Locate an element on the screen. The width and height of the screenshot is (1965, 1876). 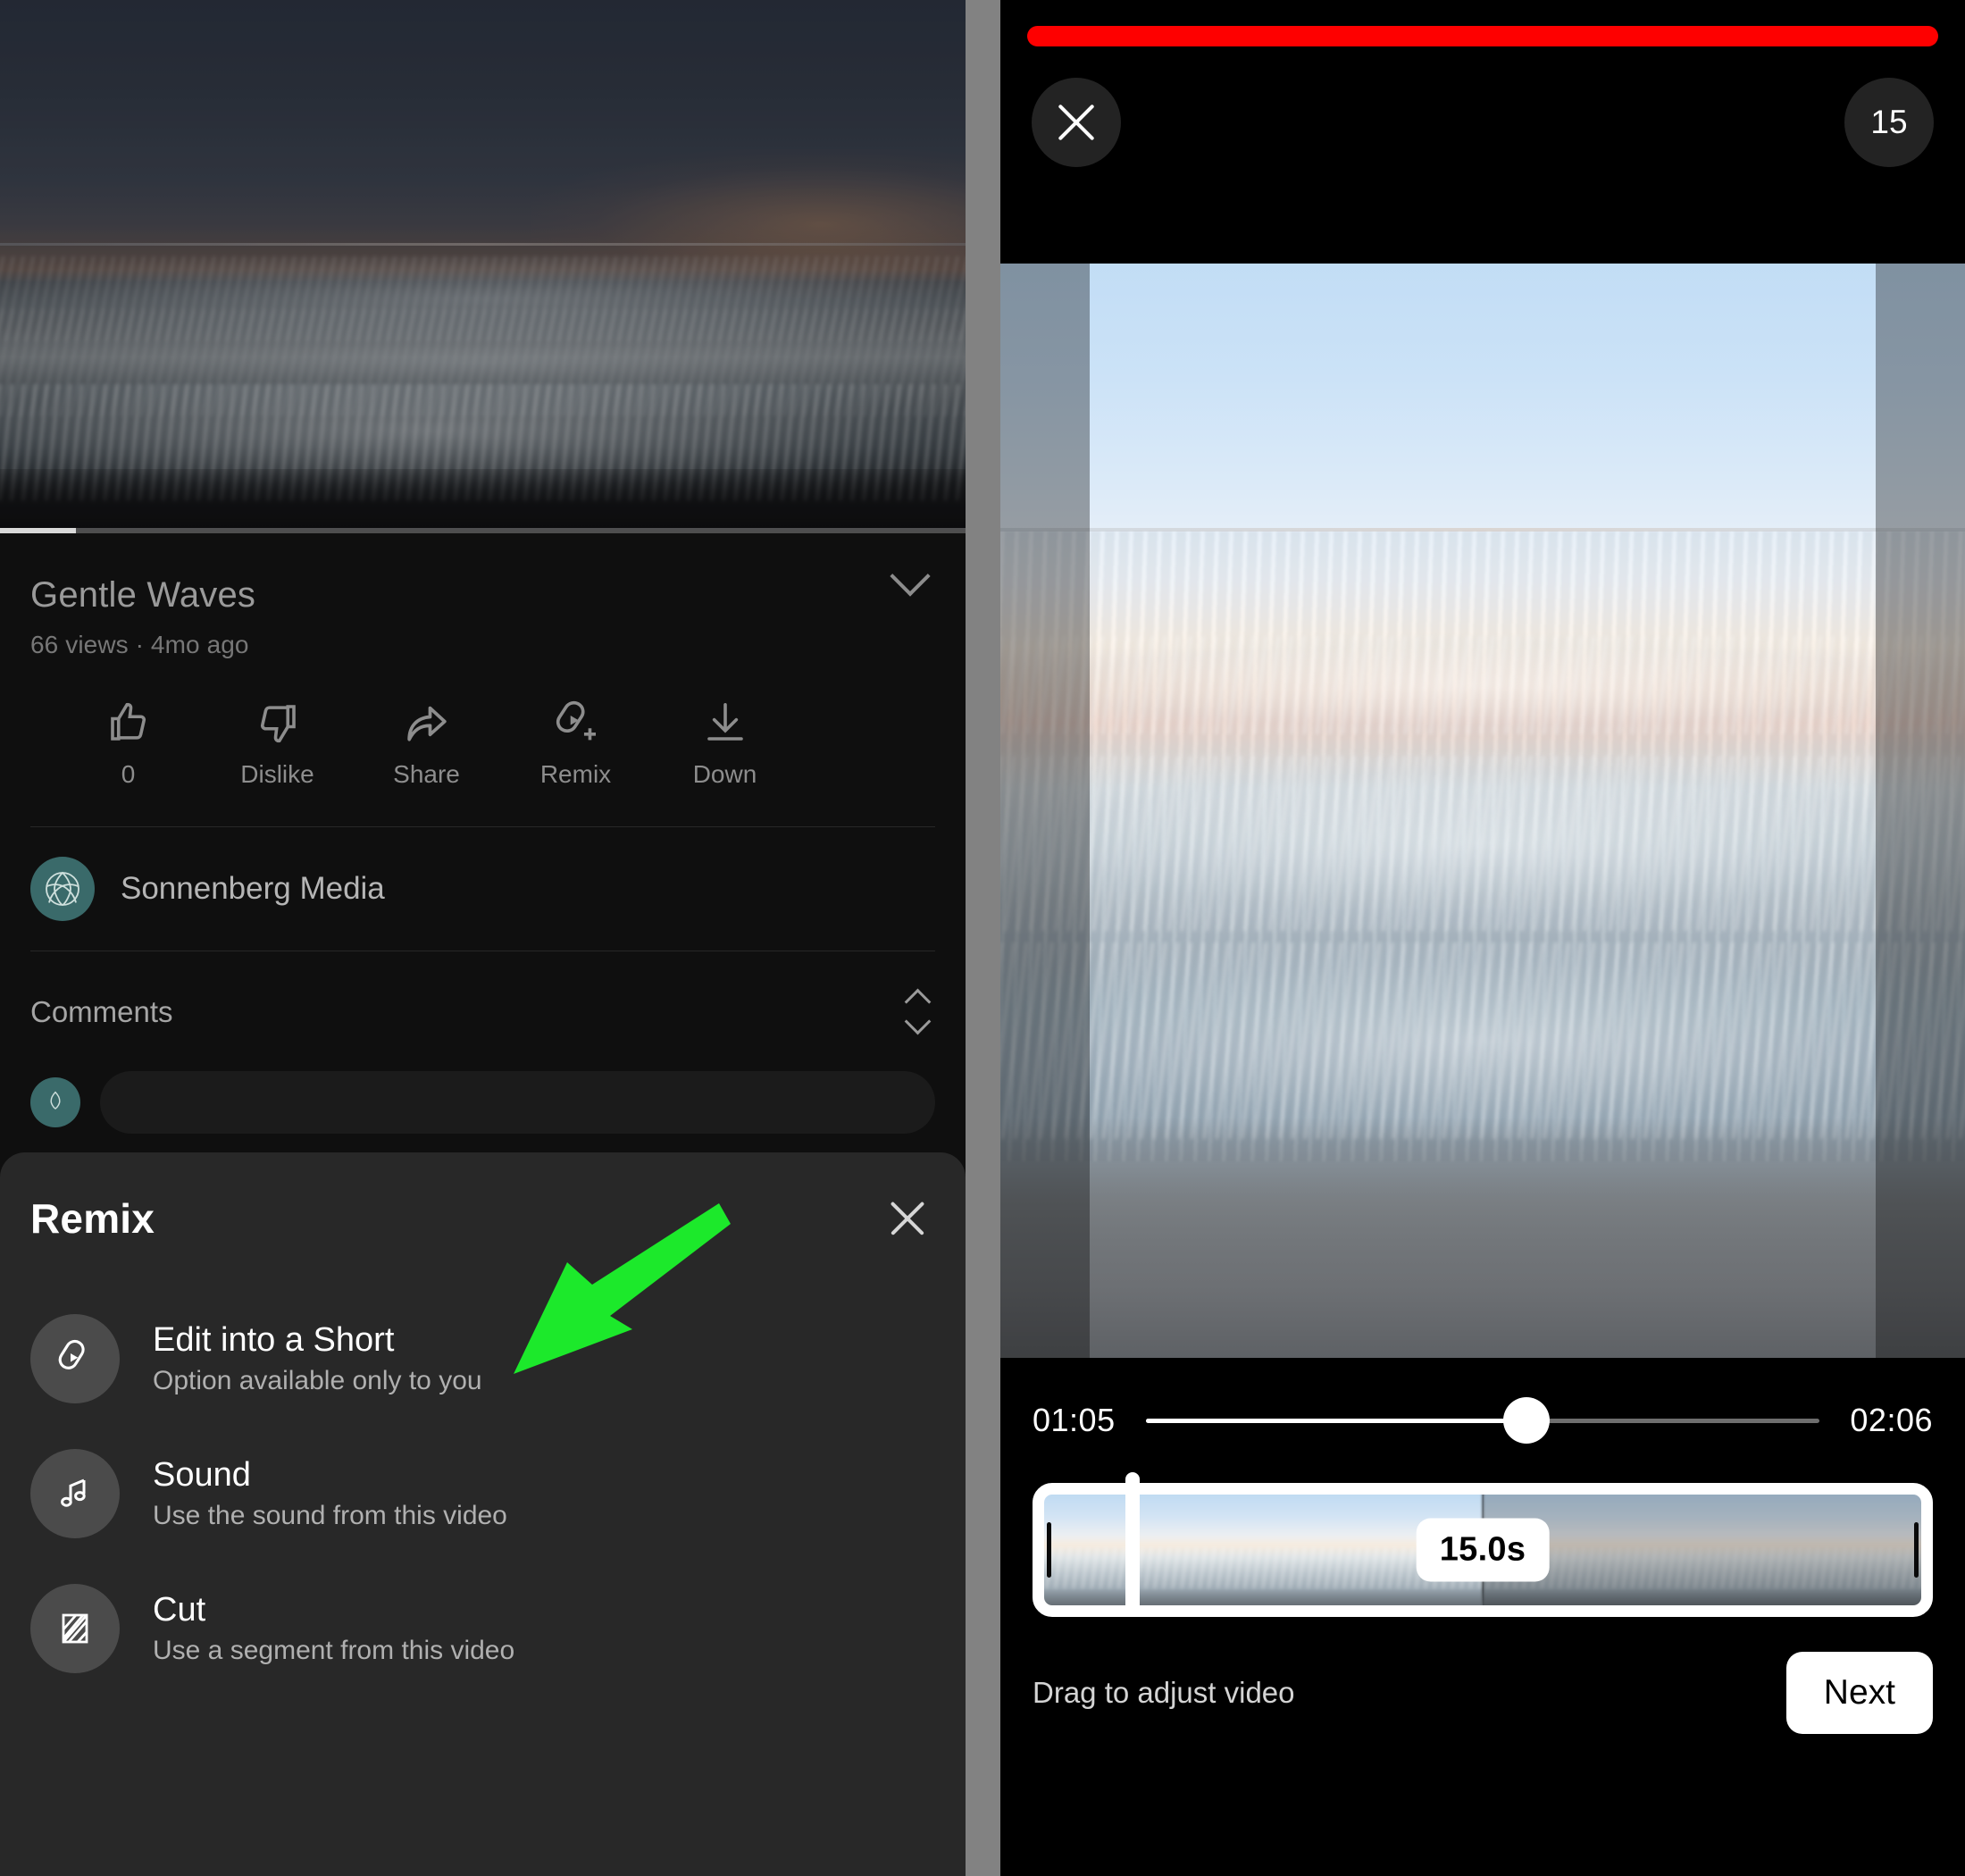
video-action-row: 0 Dislike Share Remix Down is located at coordinates (483, 743).